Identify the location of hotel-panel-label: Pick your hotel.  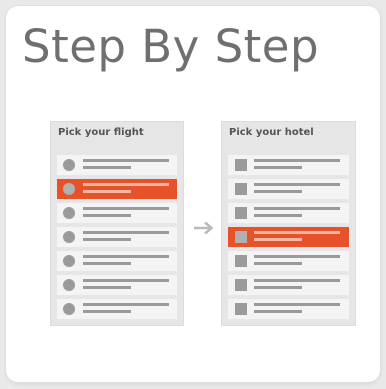
(271, 132).